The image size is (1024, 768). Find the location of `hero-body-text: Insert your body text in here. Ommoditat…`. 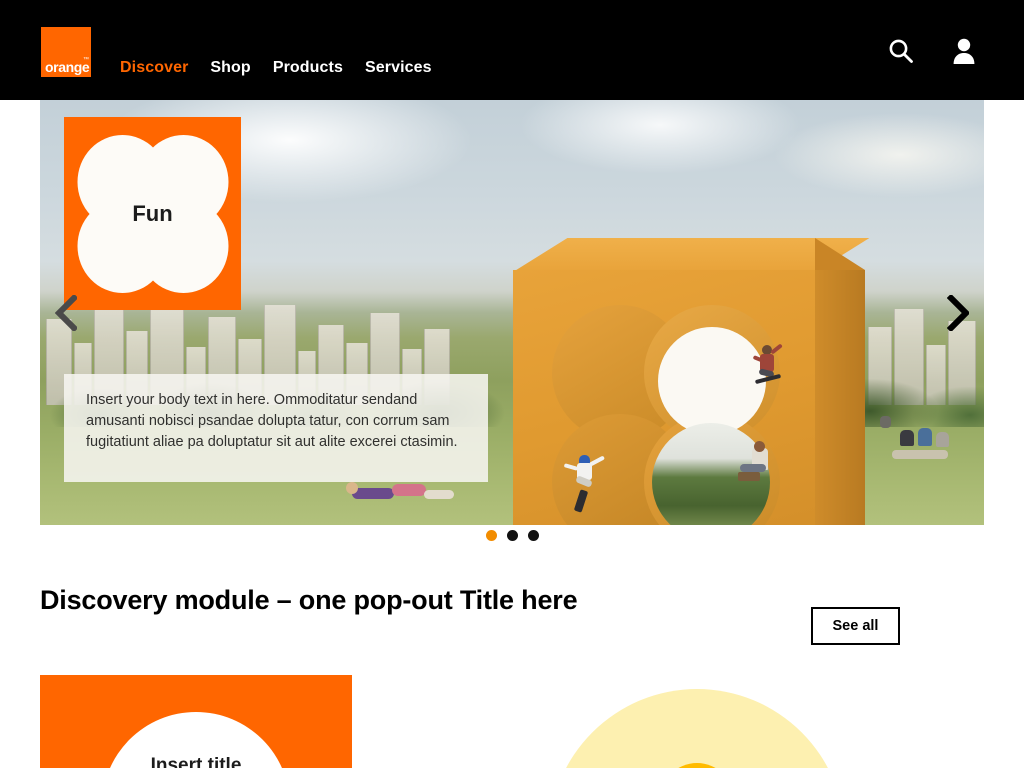

hero-body-text: Insert your body text in here. Ommoditat… is located at coordinates (272, 421).